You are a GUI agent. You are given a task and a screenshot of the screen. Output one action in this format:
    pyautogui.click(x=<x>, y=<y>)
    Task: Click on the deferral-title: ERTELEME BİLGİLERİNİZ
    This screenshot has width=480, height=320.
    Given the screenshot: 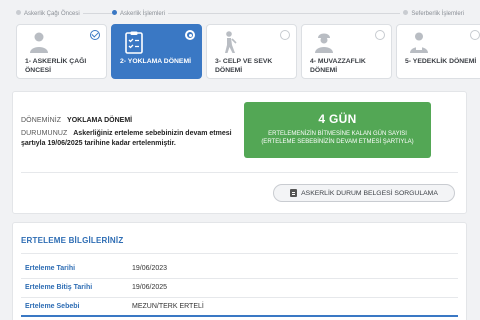 What is the action you would take?
    pyautogui.click(x=72, y=240)
    